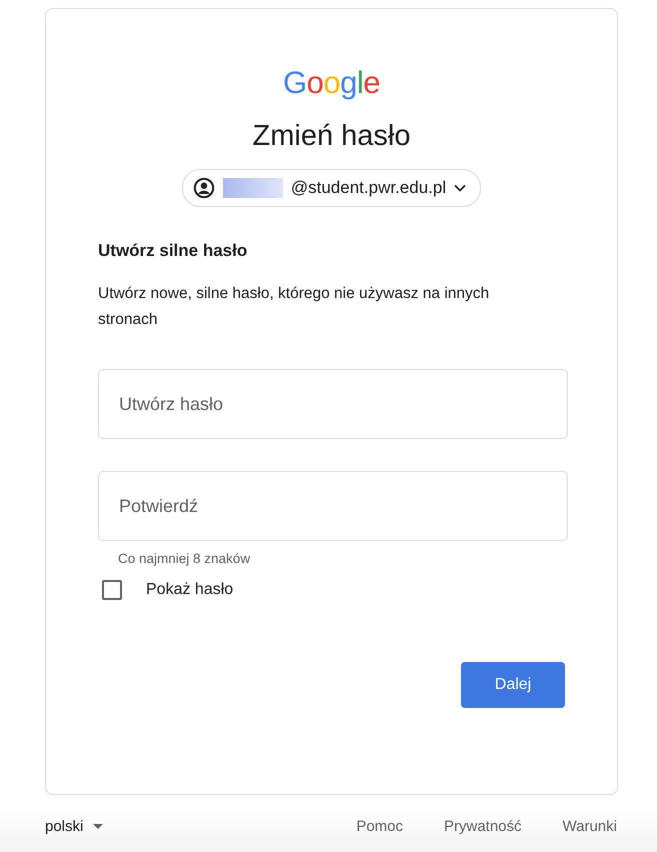 The height and width of the screenshot is (852, 657). What do you see at coordinates (368, 188) in the screenshot?
I see `account-email: @student.pwr.edu.pl` at bounding box center [368, 188].